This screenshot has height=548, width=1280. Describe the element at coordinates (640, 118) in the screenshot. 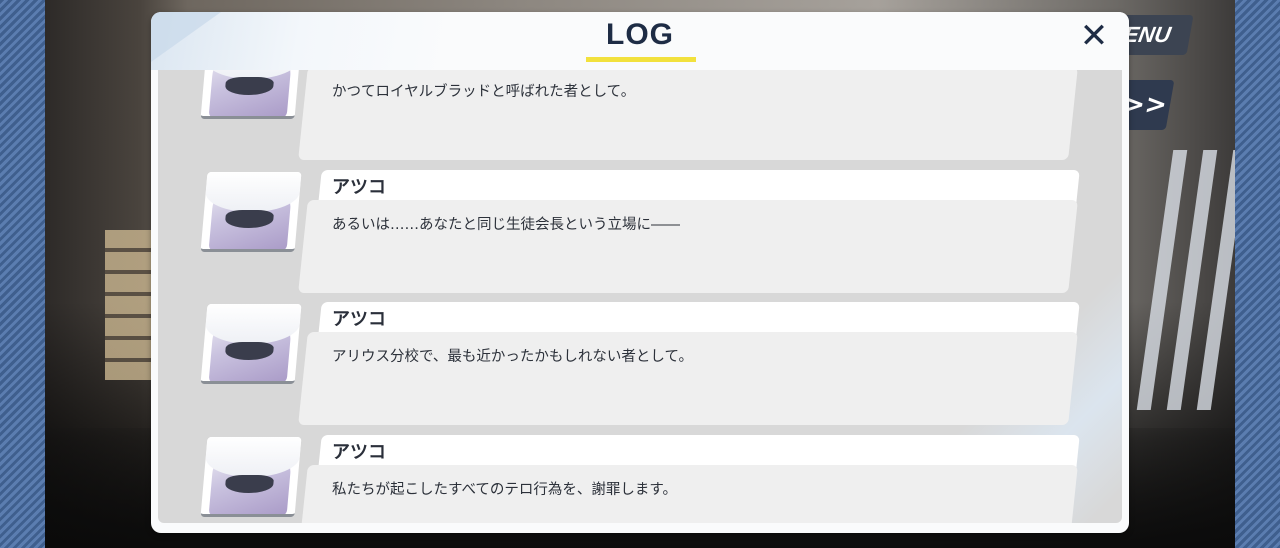

I see `log-entry: かつてロイヤルブラッドと呼ばれた者として。` at that location.